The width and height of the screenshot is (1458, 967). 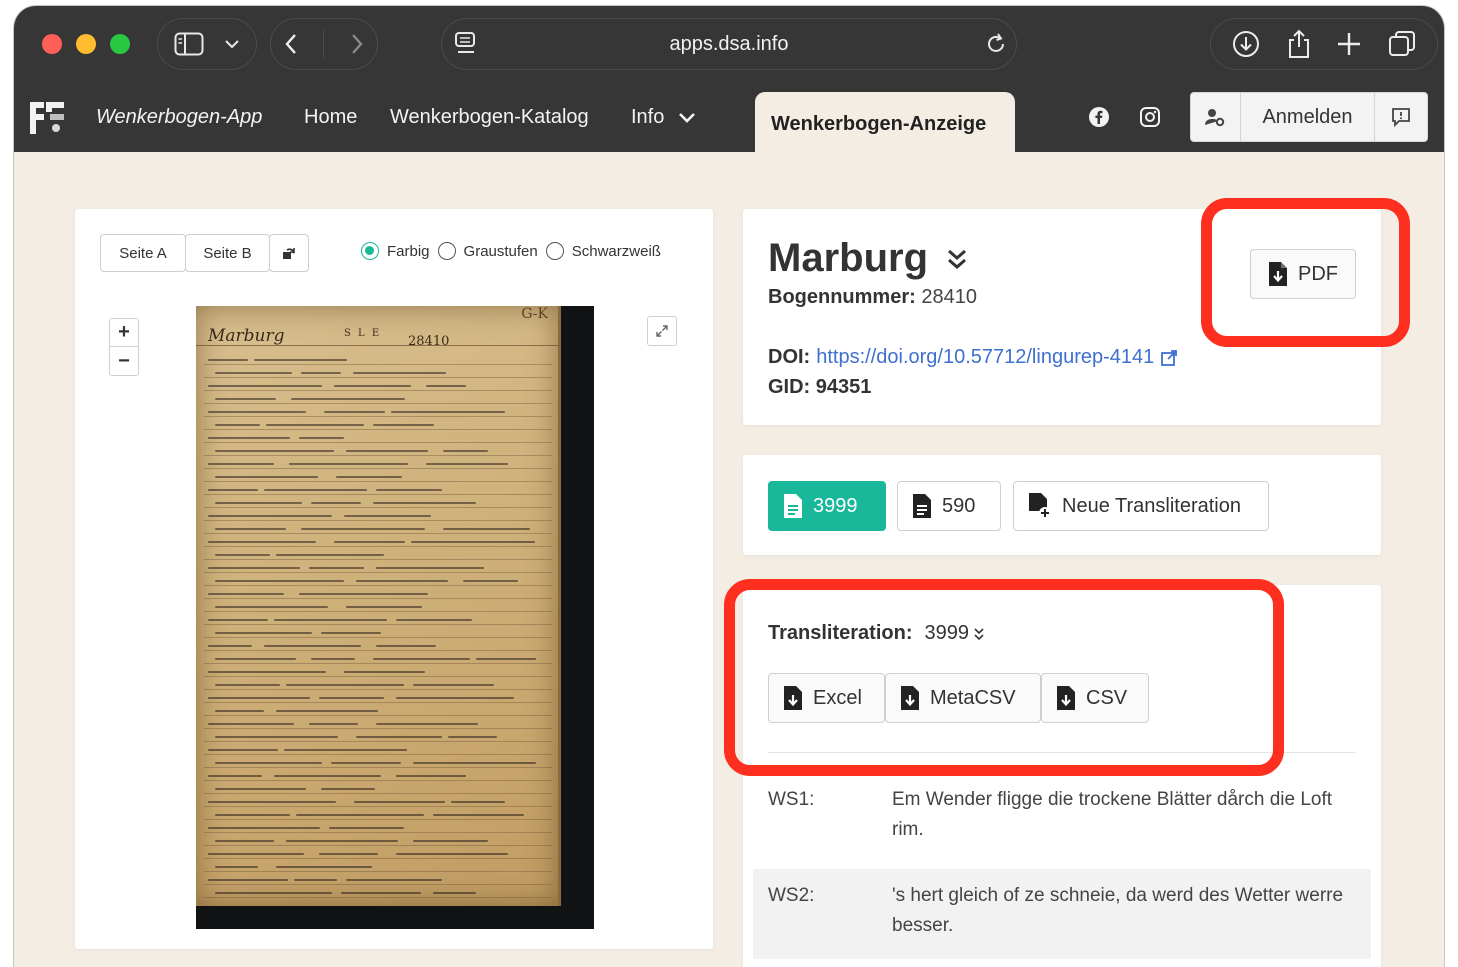 What do you see at coordinates (985, 357) in the screenshot?
I see `doi-link: https://doi.org/10.57712/lingurep-4141` at bounding box center [985, 357].